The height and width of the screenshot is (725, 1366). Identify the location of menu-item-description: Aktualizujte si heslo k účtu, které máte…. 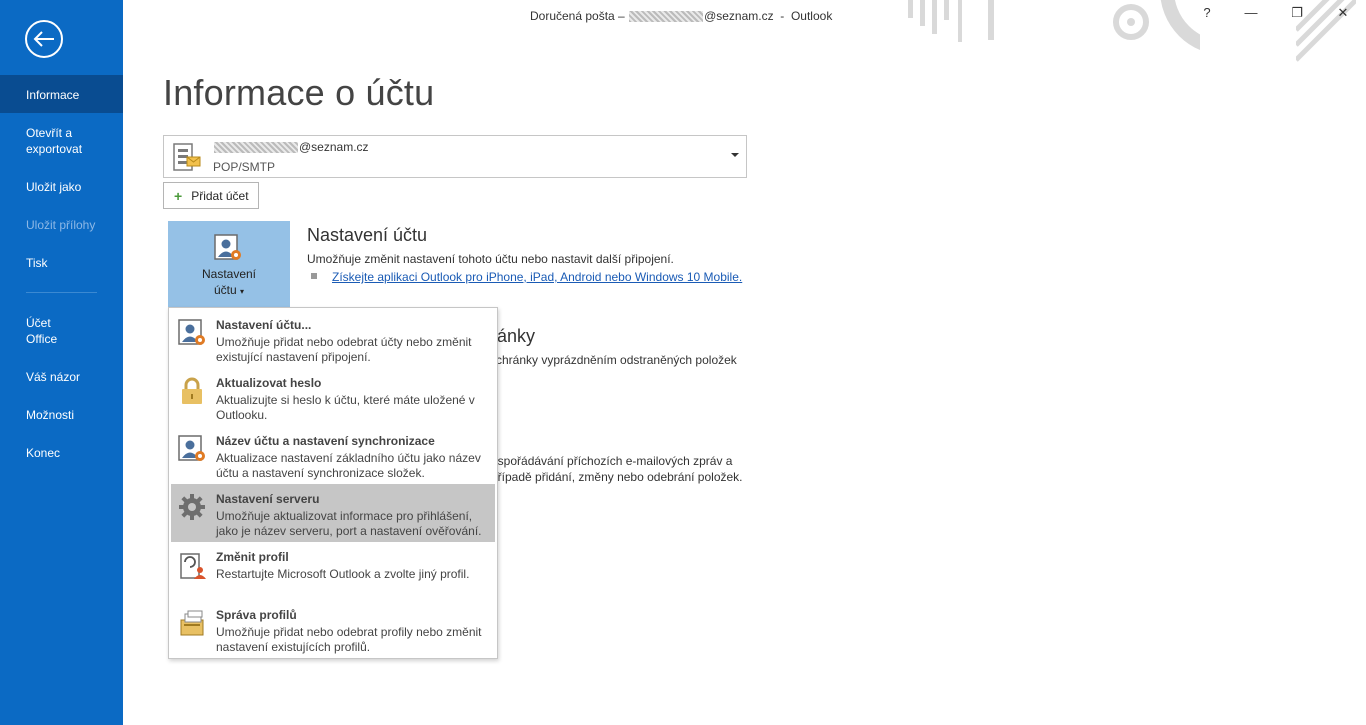
(345, 407).